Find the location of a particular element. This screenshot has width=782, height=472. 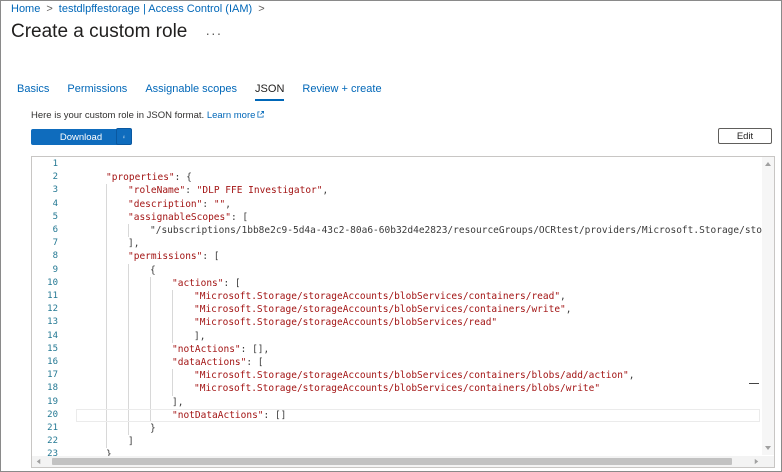

line-number: 22 is located at coordinates (52, 441).